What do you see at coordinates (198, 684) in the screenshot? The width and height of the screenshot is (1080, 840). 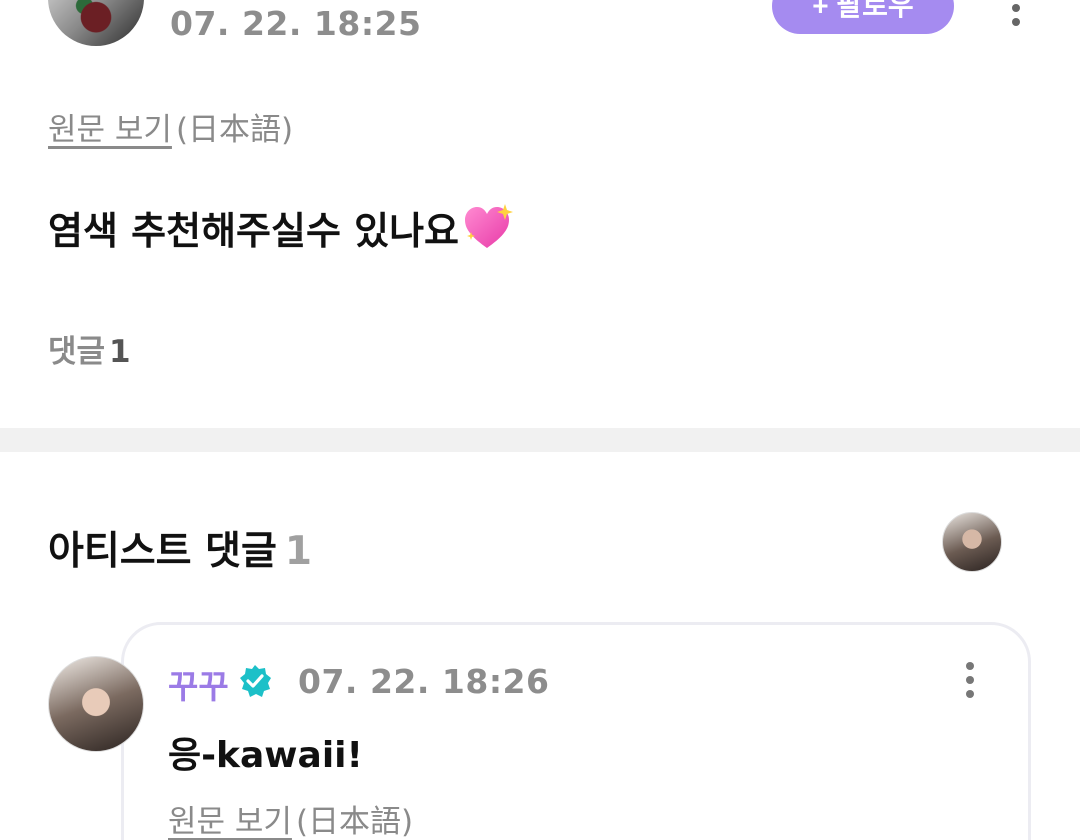 I see `artist-comment-author: 꾸꾸` at bounding box center [198, 684].